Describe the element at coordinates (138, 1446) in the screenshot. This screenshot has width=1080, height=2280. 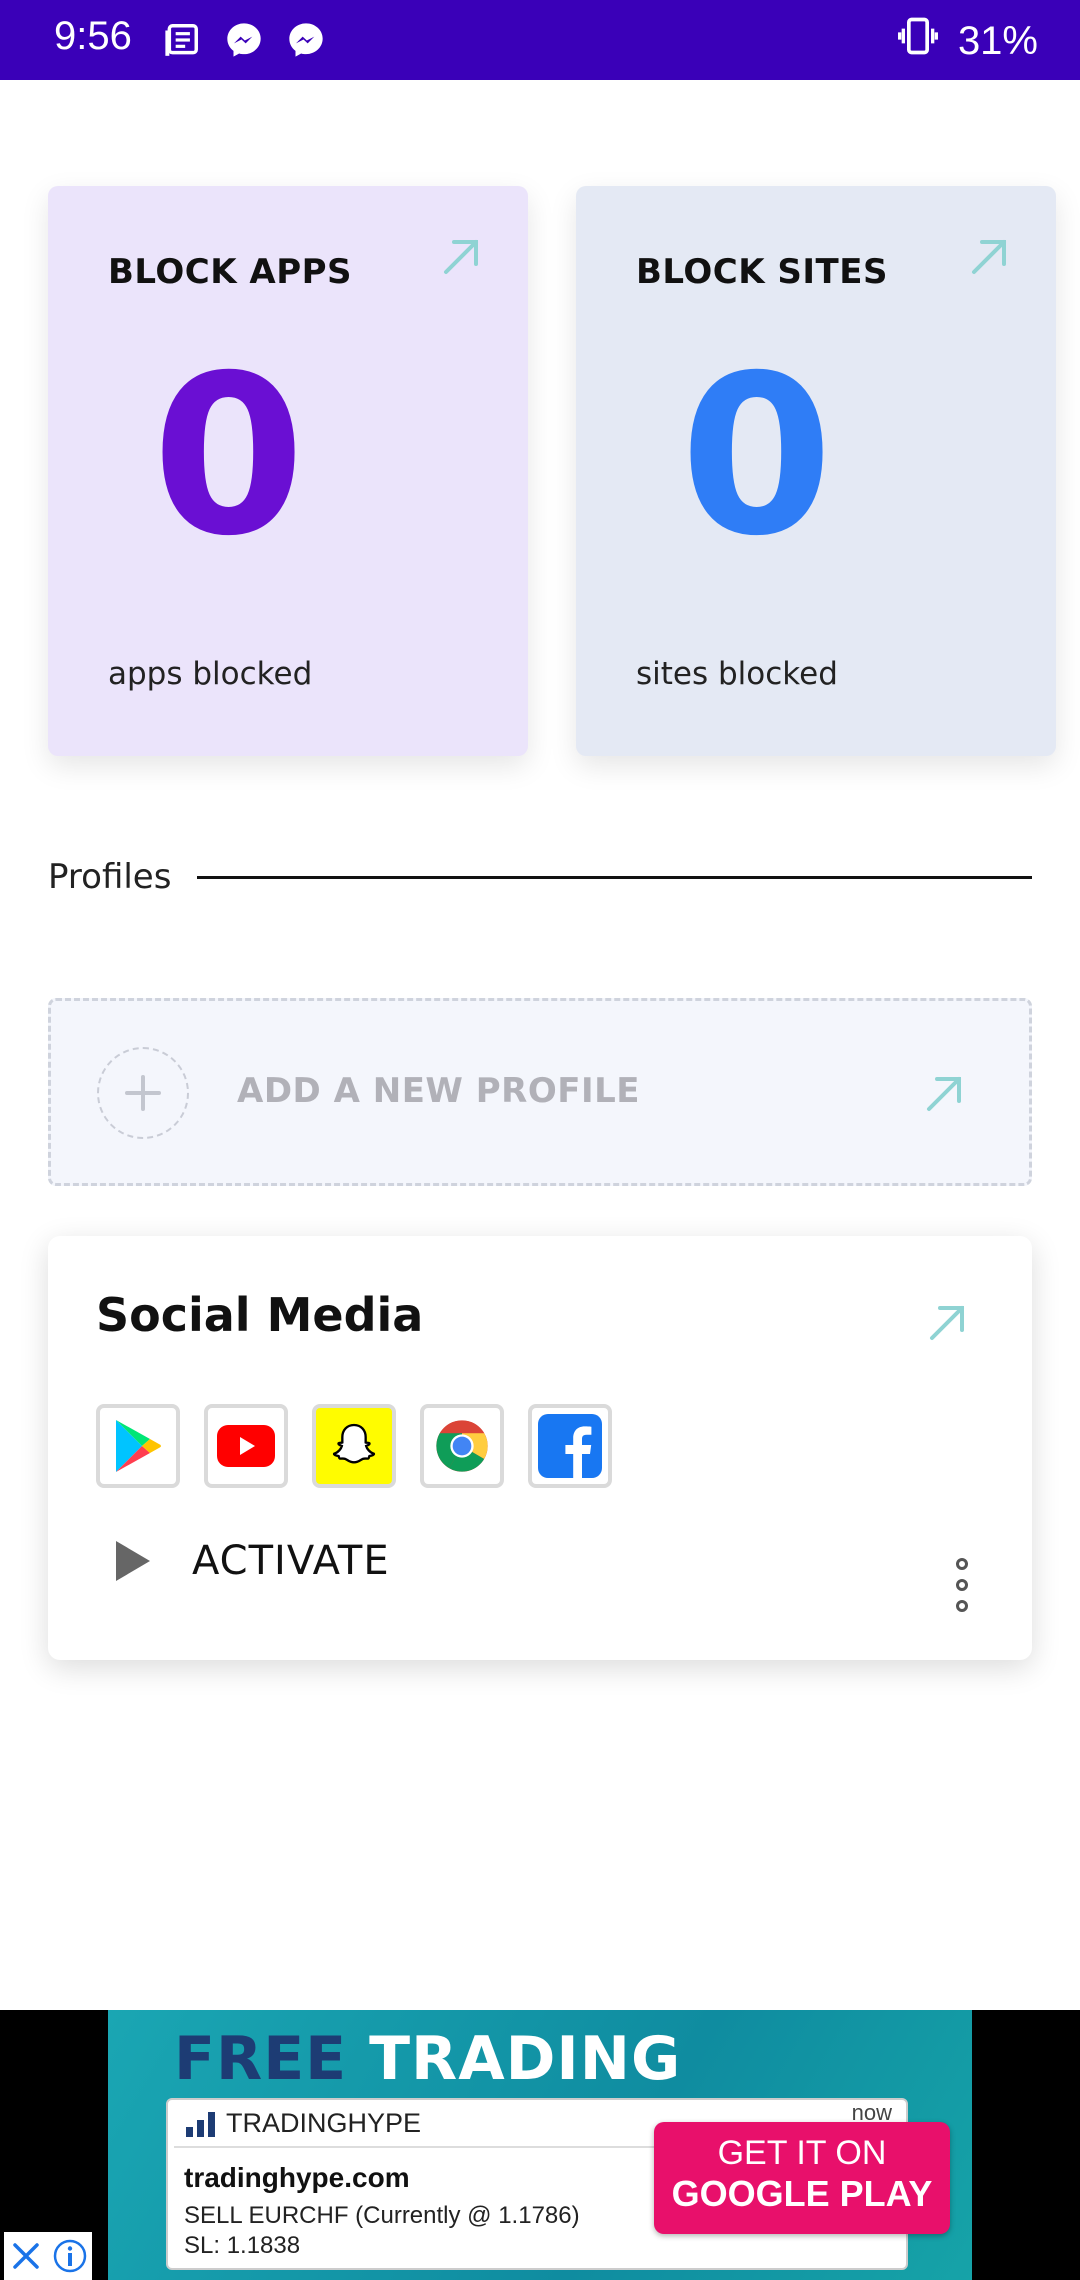
I see `google-play-icon` at that location.